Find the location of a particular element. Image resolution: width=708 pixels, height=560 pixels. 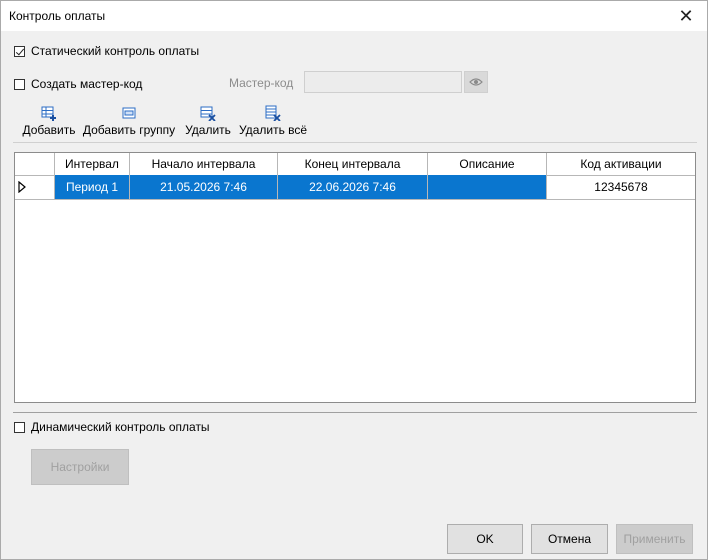

create-master-code-label: Создать мастер-код is located at coordinates (87, 84).